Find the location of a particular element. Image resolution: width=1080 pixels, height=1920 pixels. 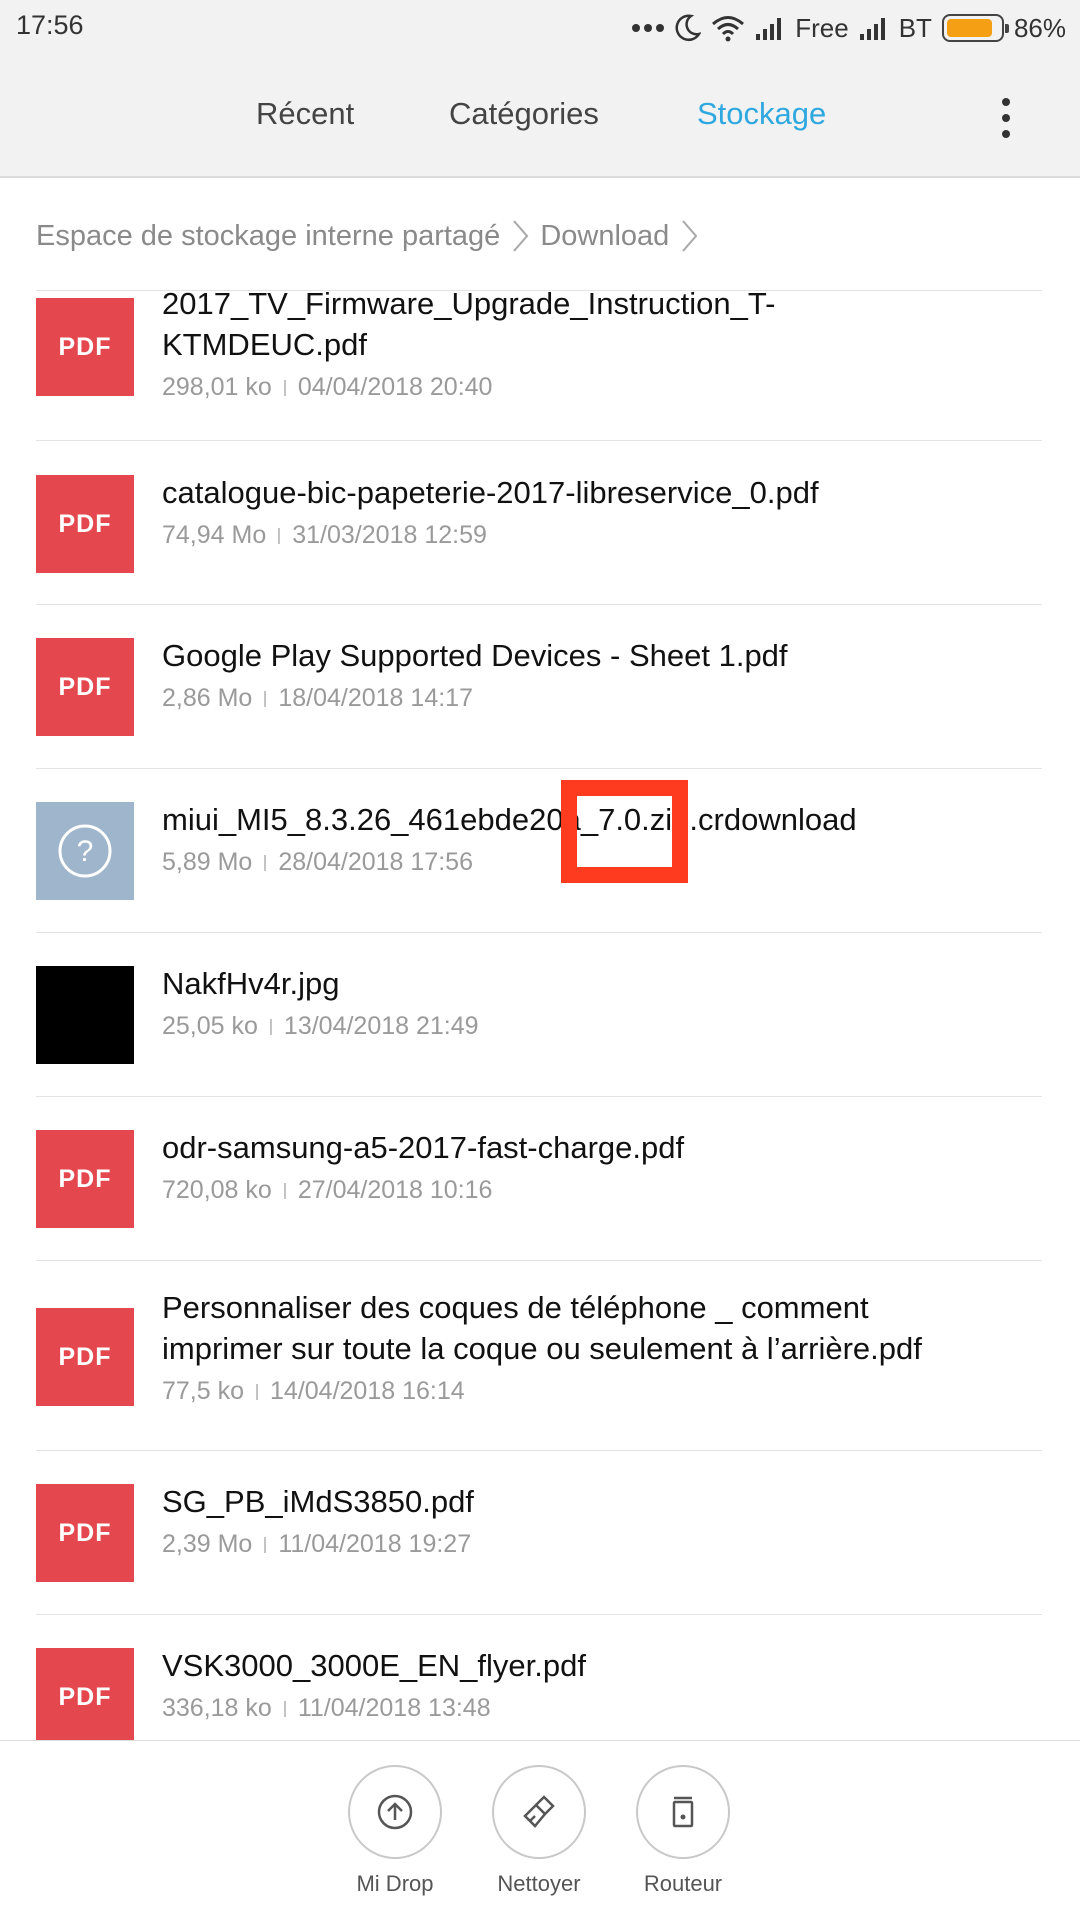

file-date: 11/04/2018 19:27 is located at coordinates (375, 1544).